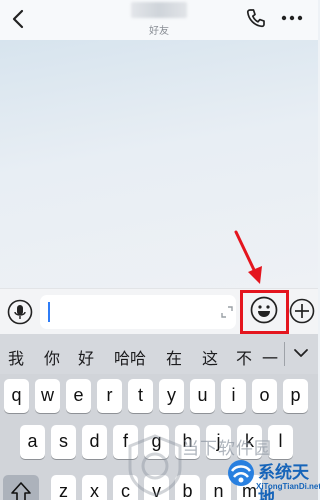 The image size is (320, 500). What do you see at coordinates (174, 357) in the screenshot?
I see `candidate-item: 在` at bounding box center [174, 357].